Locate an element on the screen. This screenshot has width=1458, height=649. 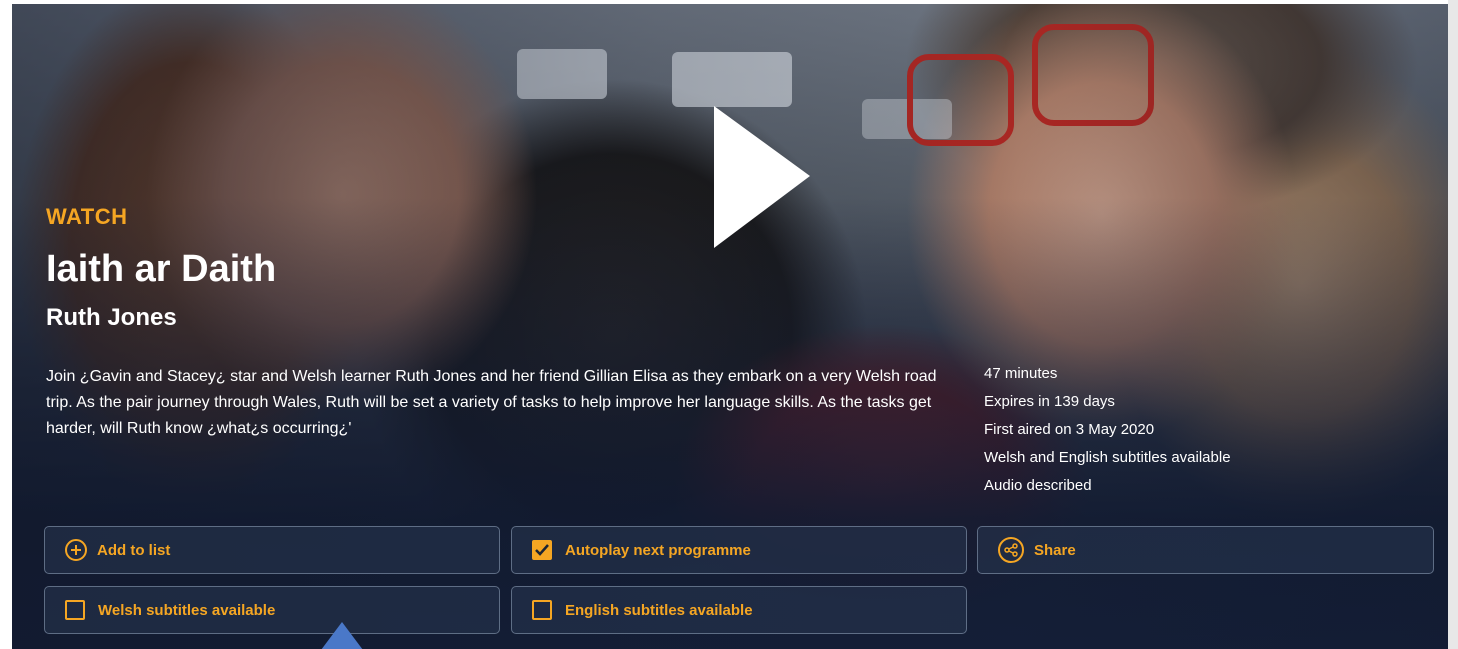
english-subtitles-toggle: English subtitles available is located at coordinates (739, 610).